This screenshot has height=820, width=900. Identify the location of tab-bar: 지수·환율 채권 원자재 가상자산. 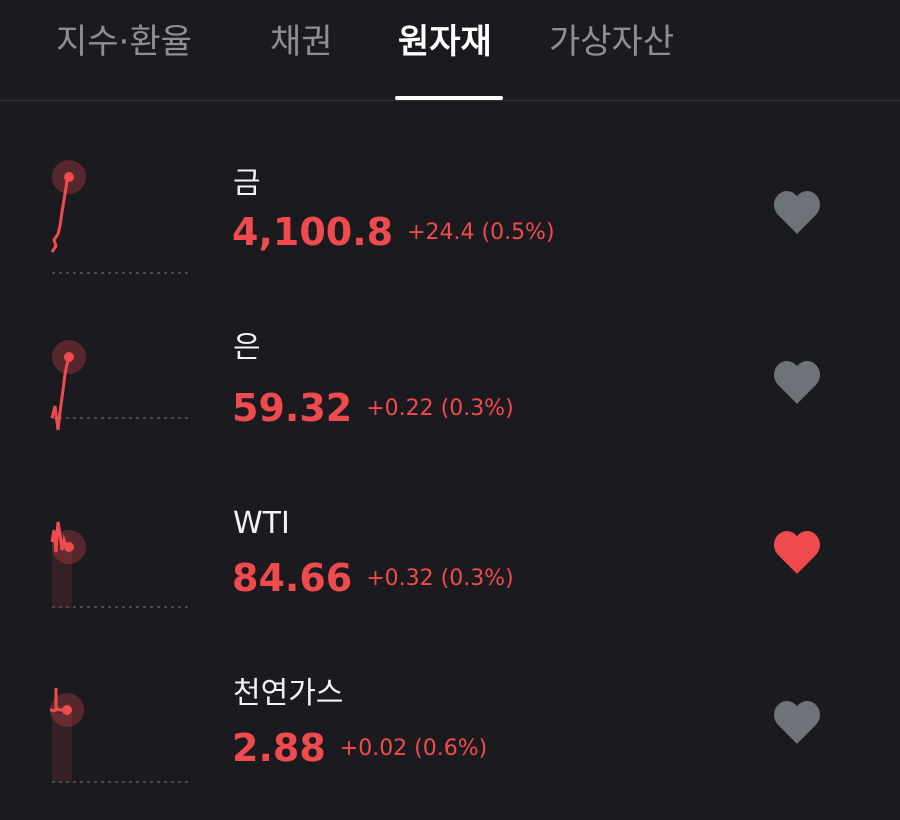
(450, 50).